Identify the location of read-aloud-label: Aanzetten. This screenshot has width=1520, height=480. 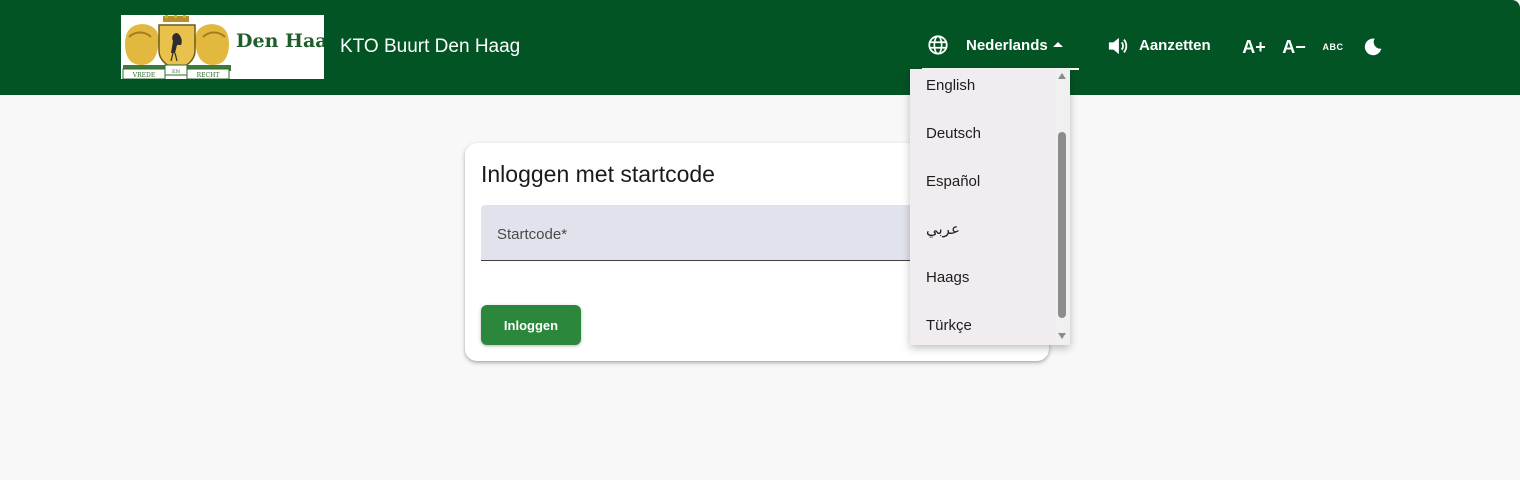
(1175, 45).